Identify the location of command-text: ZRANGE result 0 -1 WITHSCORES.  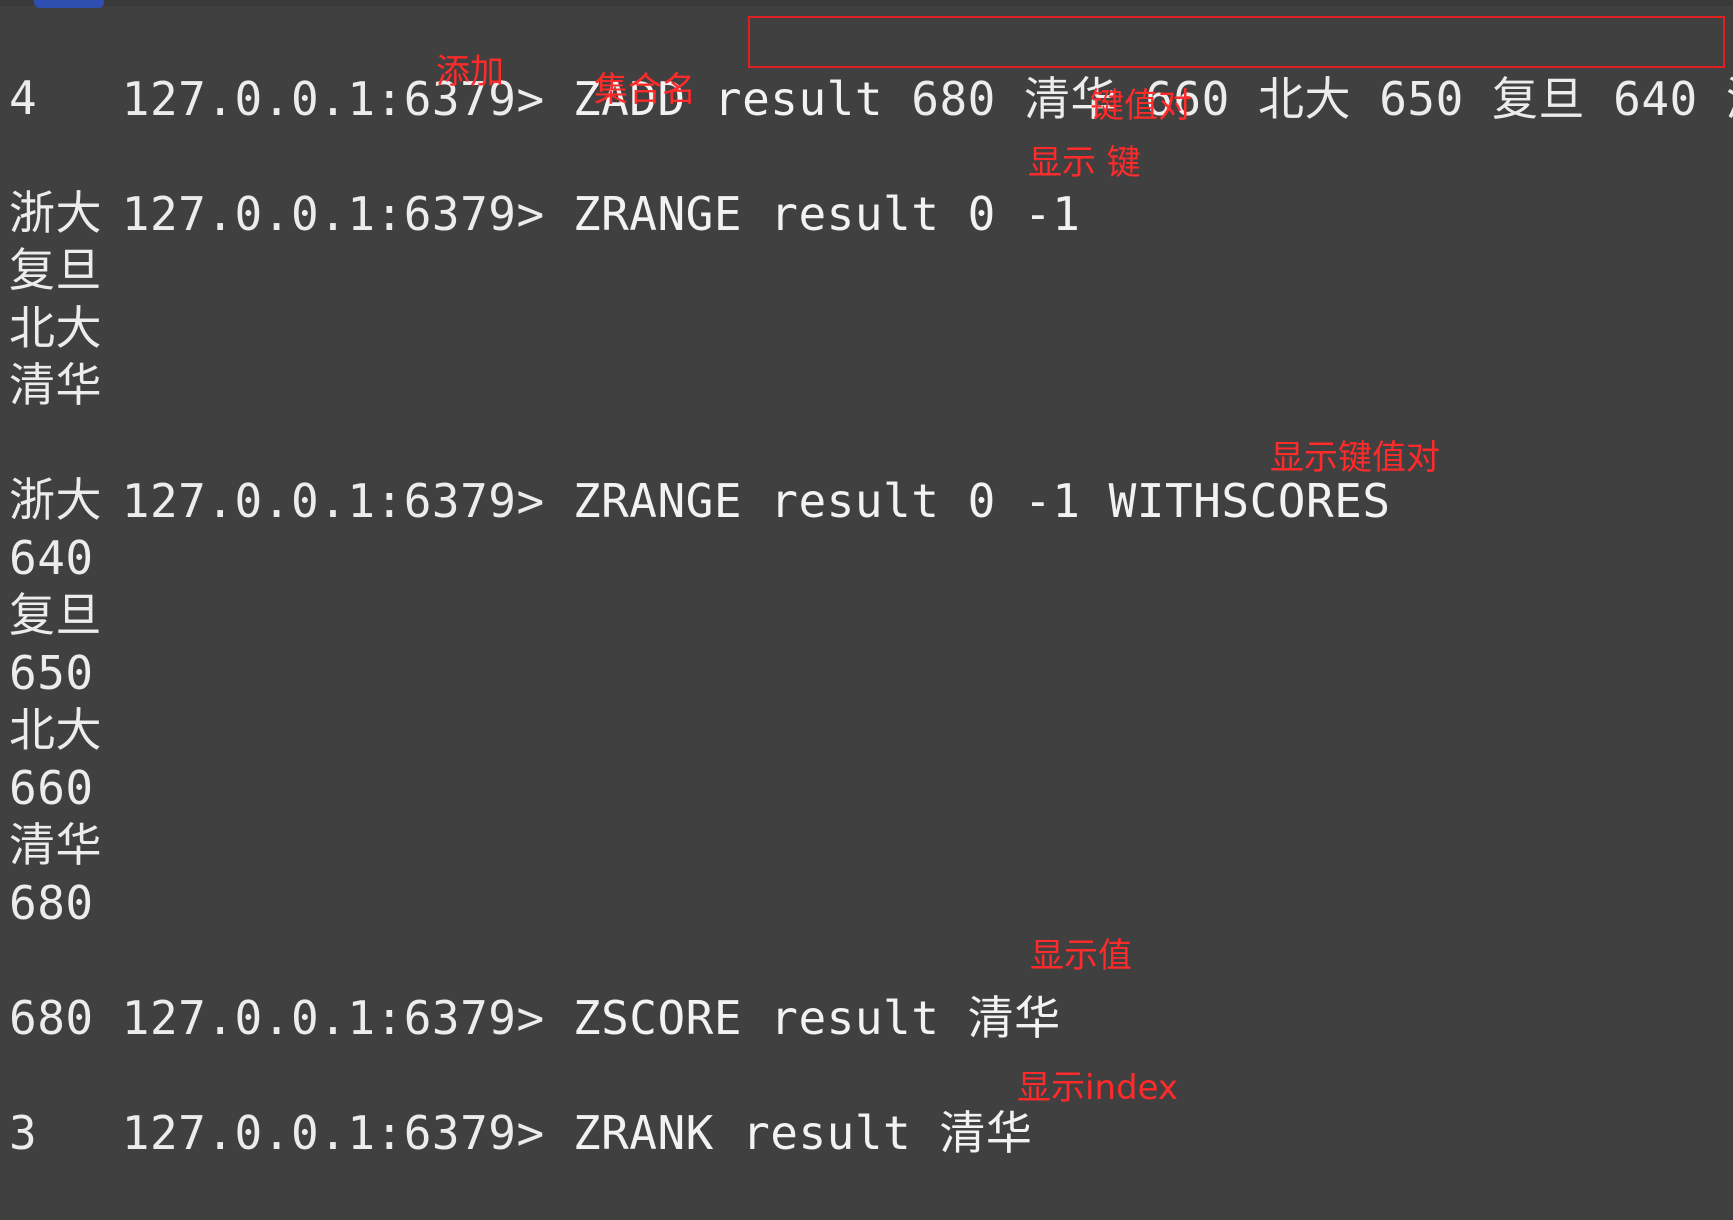
(981, 501).